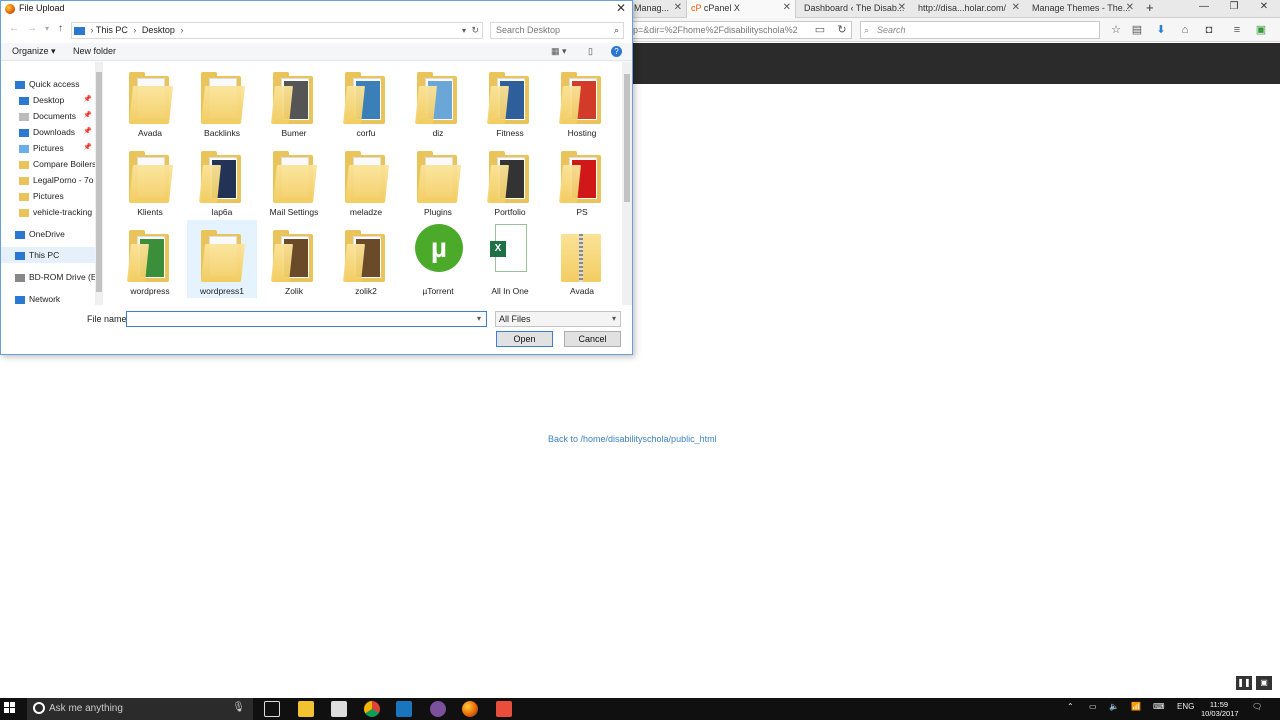 The image size is (1280, 720). Describe the element at coordinates (1070, 706) in the screenshot. I see `tray-chevron-icon: ⌃` at that location.